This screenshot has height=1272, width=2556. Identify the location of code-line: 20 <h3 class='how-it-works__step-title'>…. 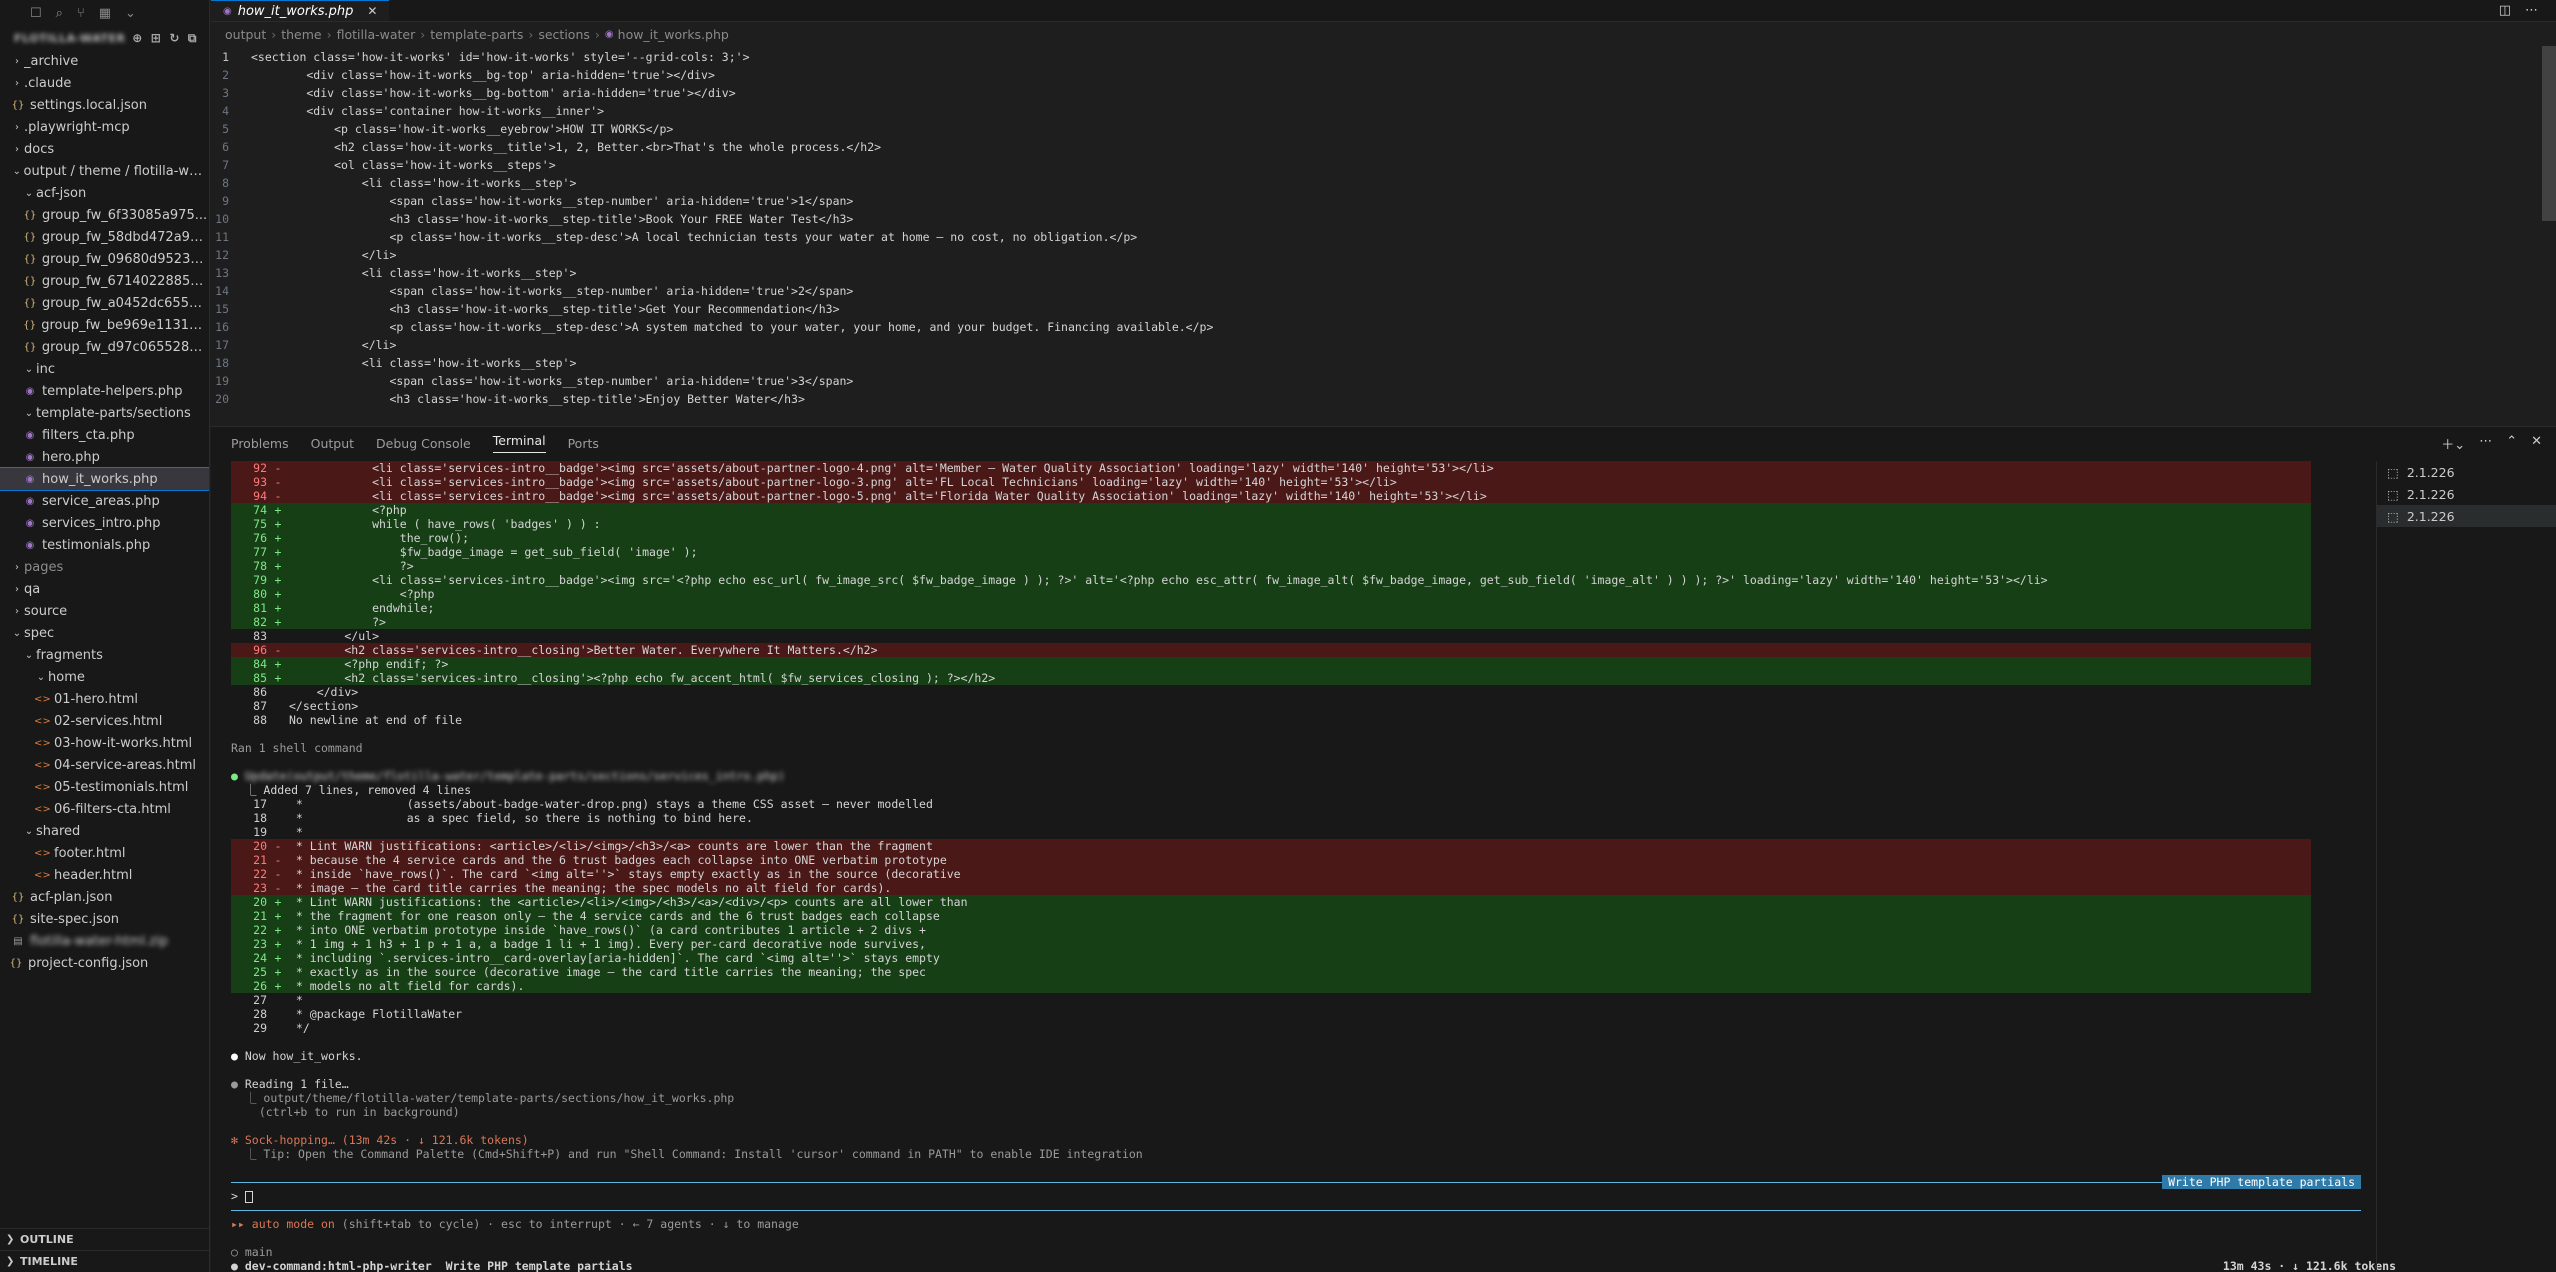
(1383, 399).